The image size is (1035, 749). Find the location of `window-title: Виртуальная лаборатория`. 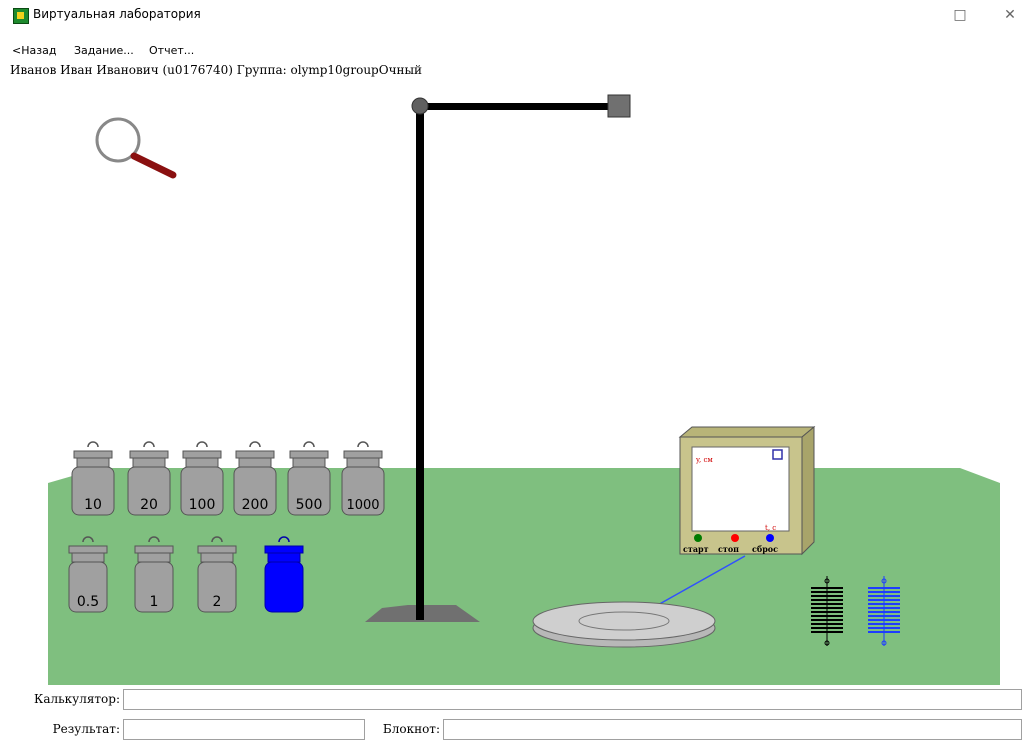

window-title: Виртуальная лаборатория is located at coordinates (117, 14).